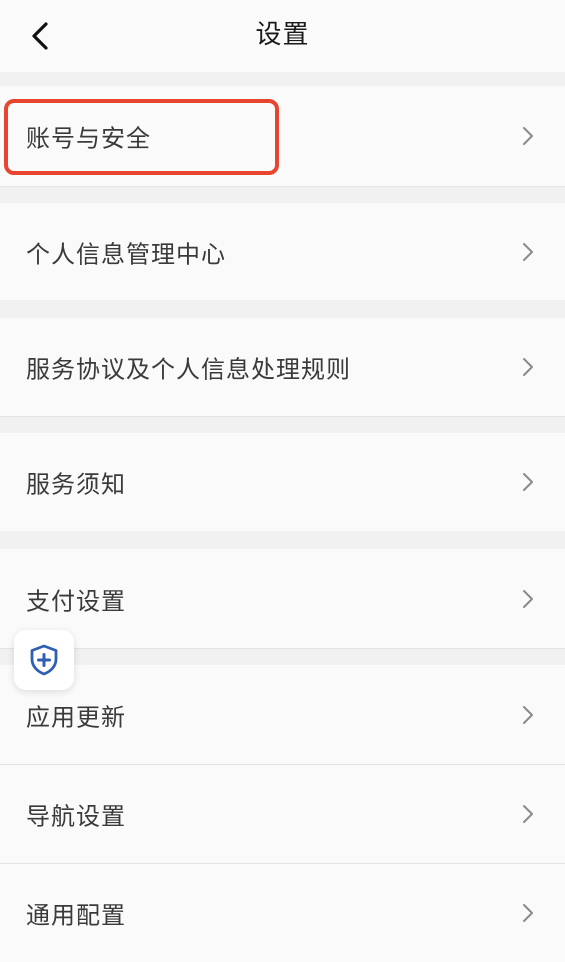 The image size is (565, 962). I want to click on menu-item-payment-settings: 支付设置, so click(282, 598).